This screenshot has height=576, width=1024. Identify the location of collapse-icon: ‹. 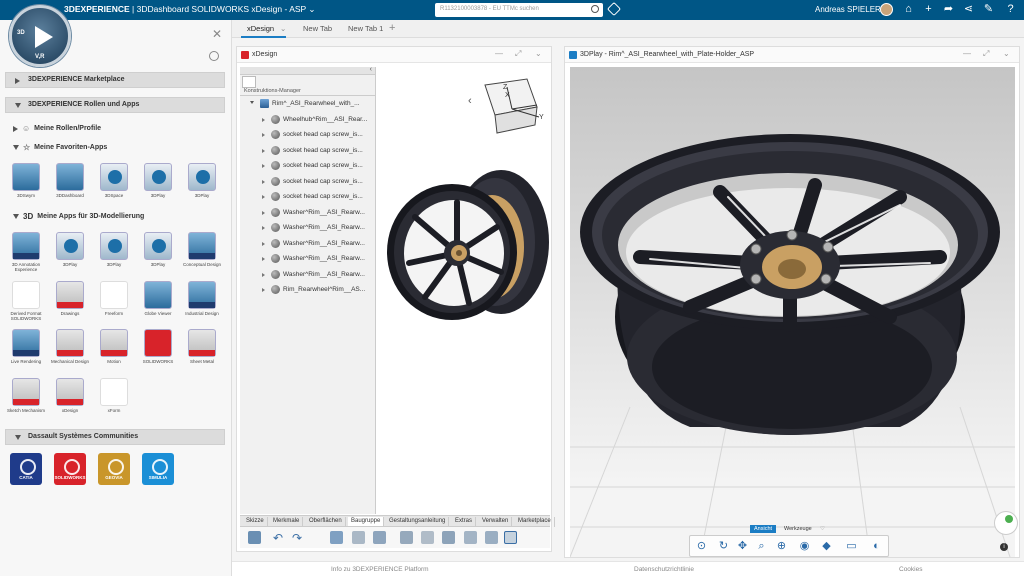
(371, 69).